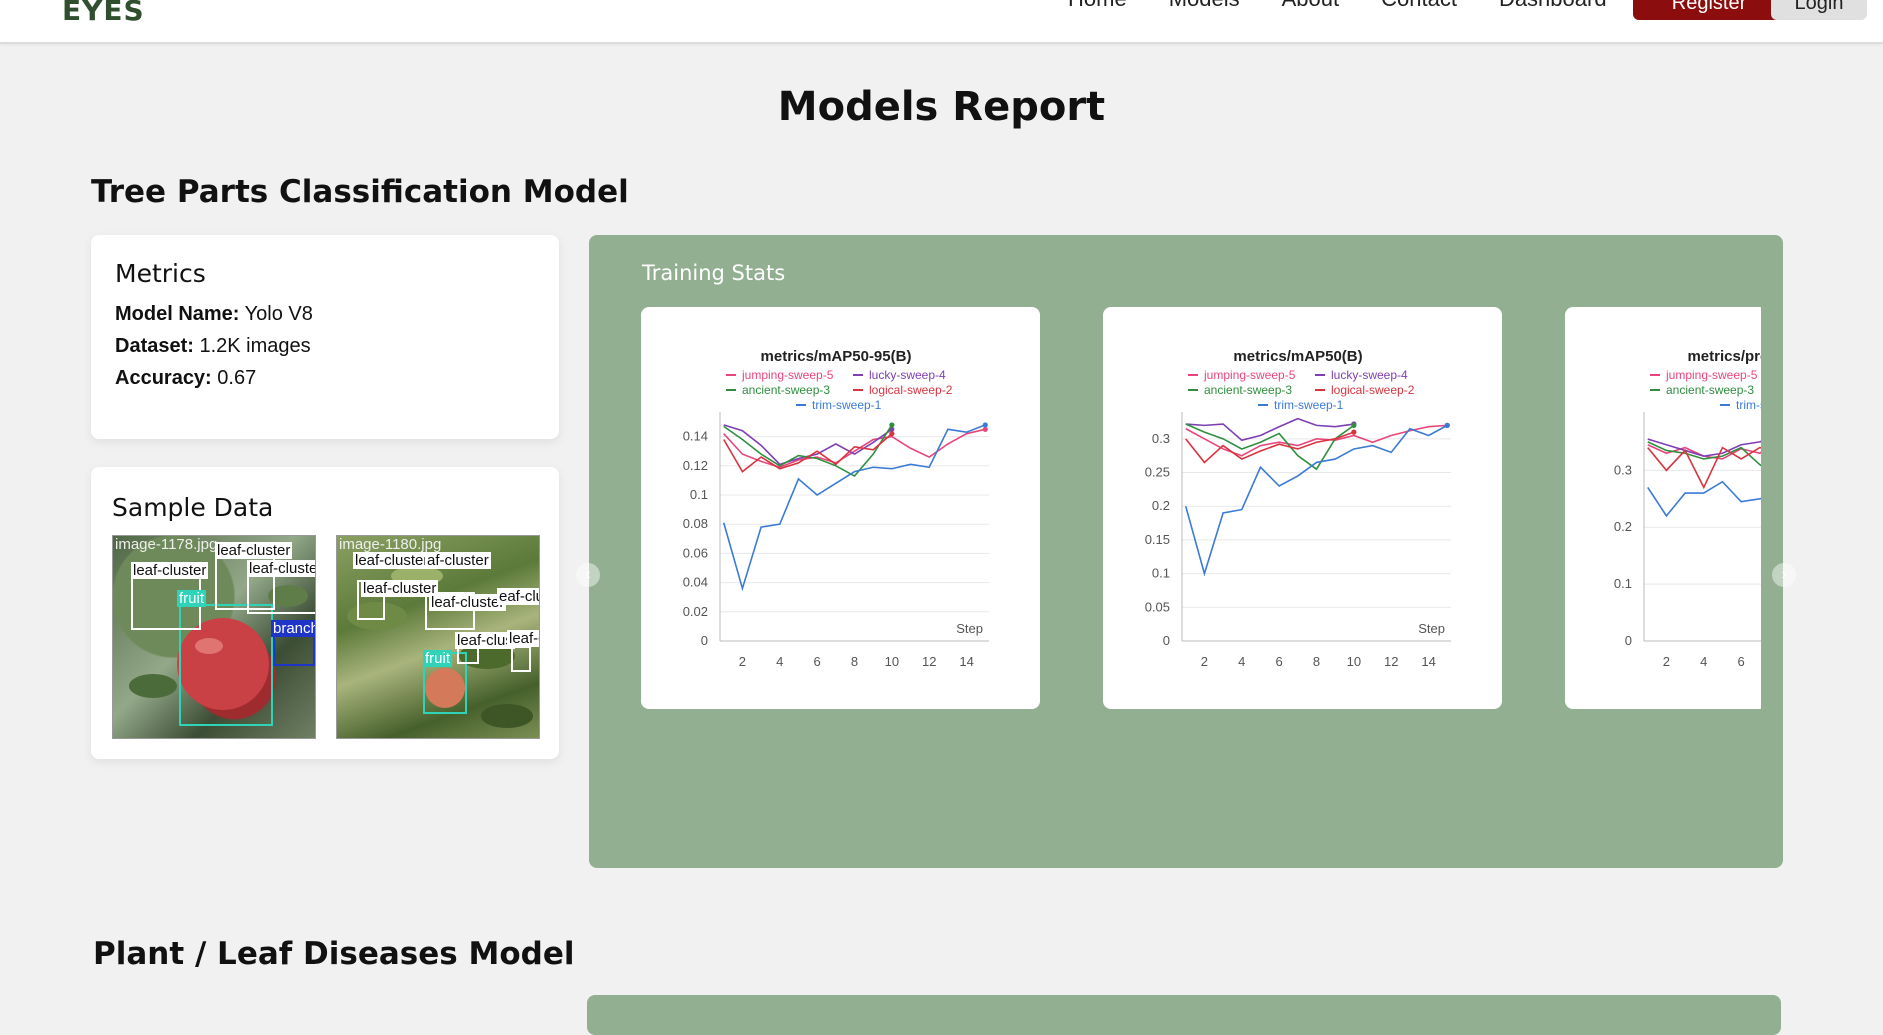  What do you see at coordinates (695, 552) in the screenshot?
I see `y-tick-label: 0.06` at bounding box center [695, 552].